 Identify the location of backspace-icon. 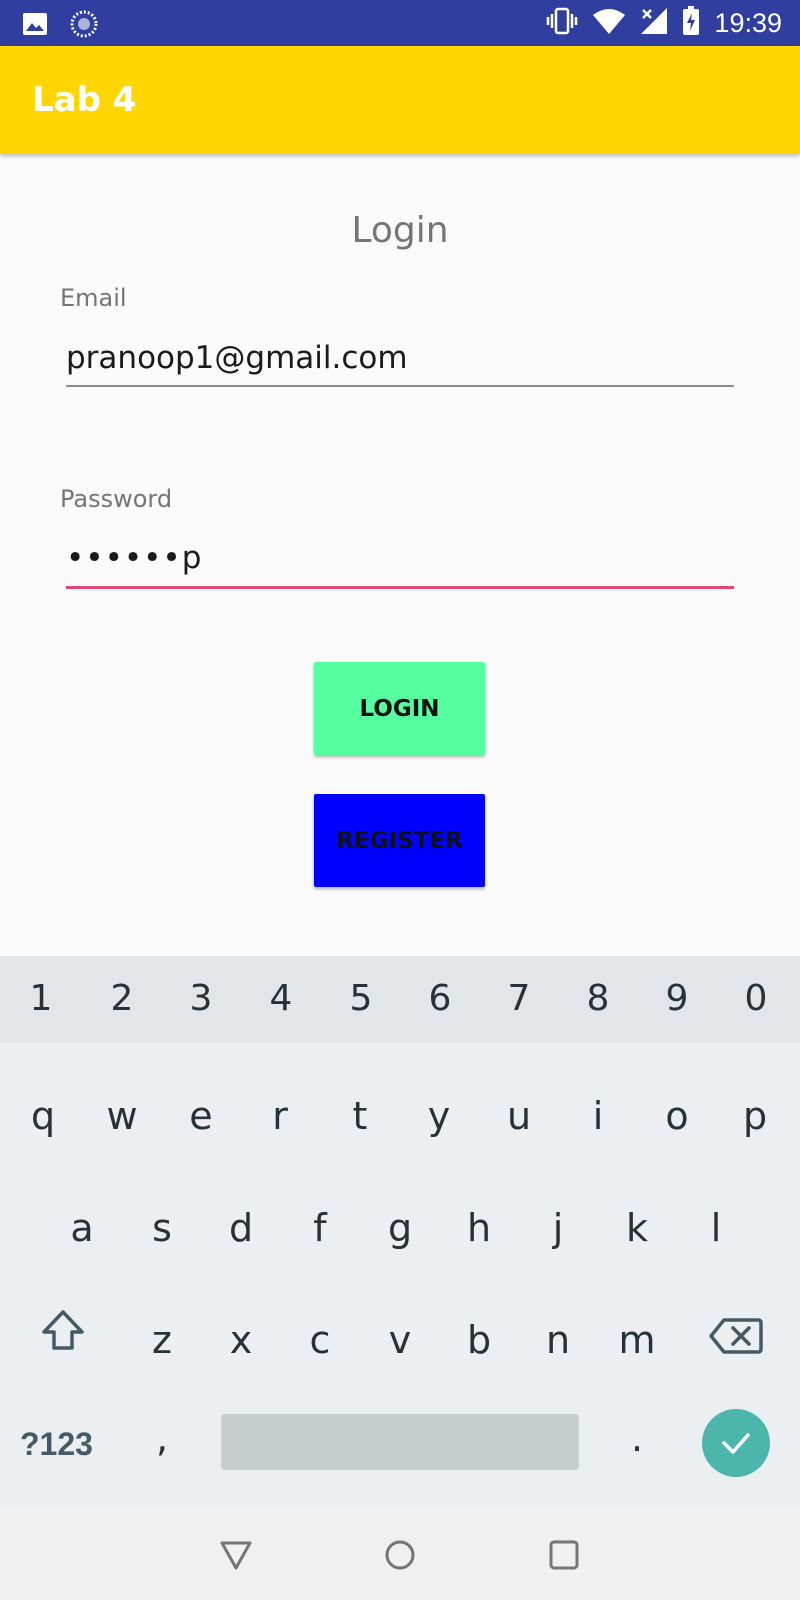
(736, 1336).